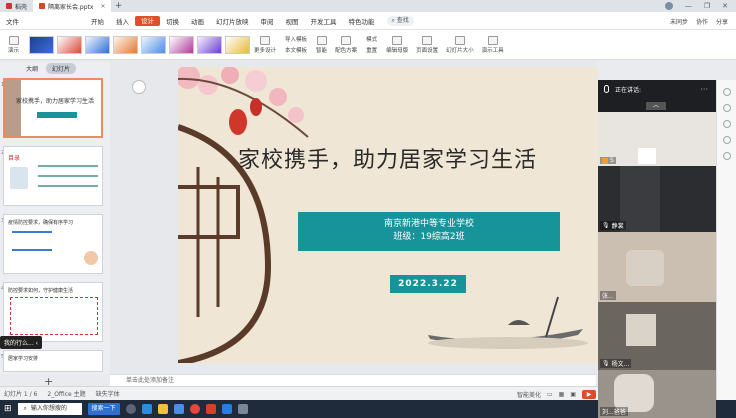 The width and height of the screenshot is (736, 418). What do you see at coordinates (53, 244) in the screenshot?
I see `slide-thumb-3: 疫情防控要求，确保有序学习` at bounding box center [53, 244].